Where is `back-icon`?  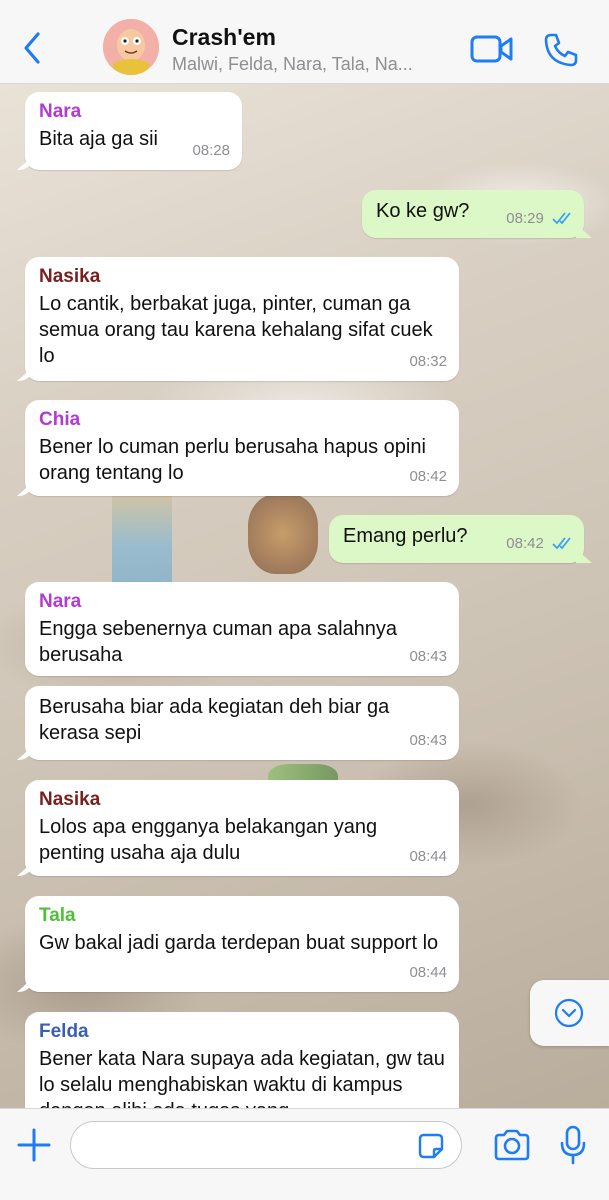
back-icon is located at coordinates (33, 48).